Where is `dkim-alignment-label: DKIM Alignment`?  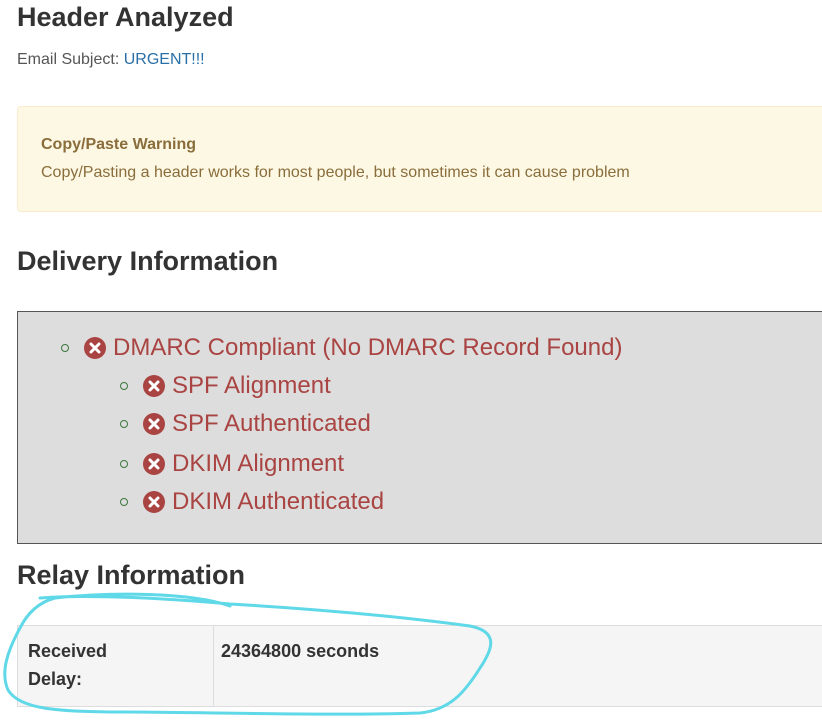
dkim-alignment-label: DKIM Alignment is located at coordinates (258, 463).